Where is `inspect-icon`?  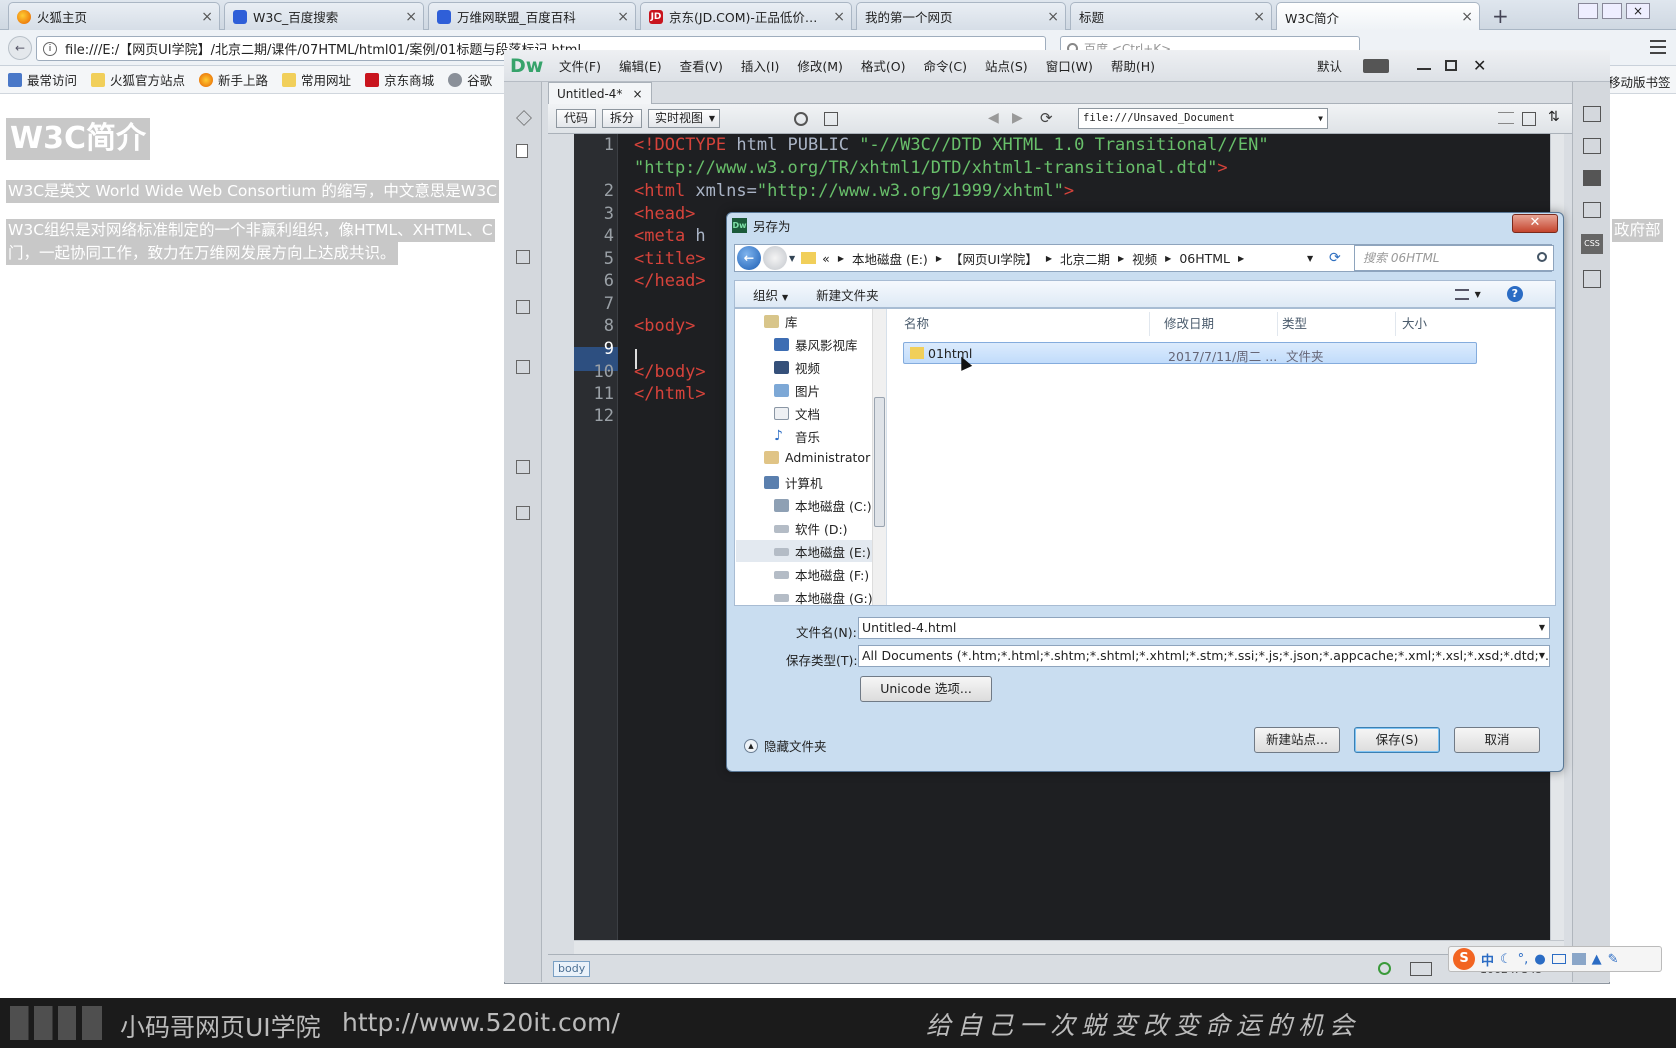 inspect-icon is located at coordinates (801, 119).